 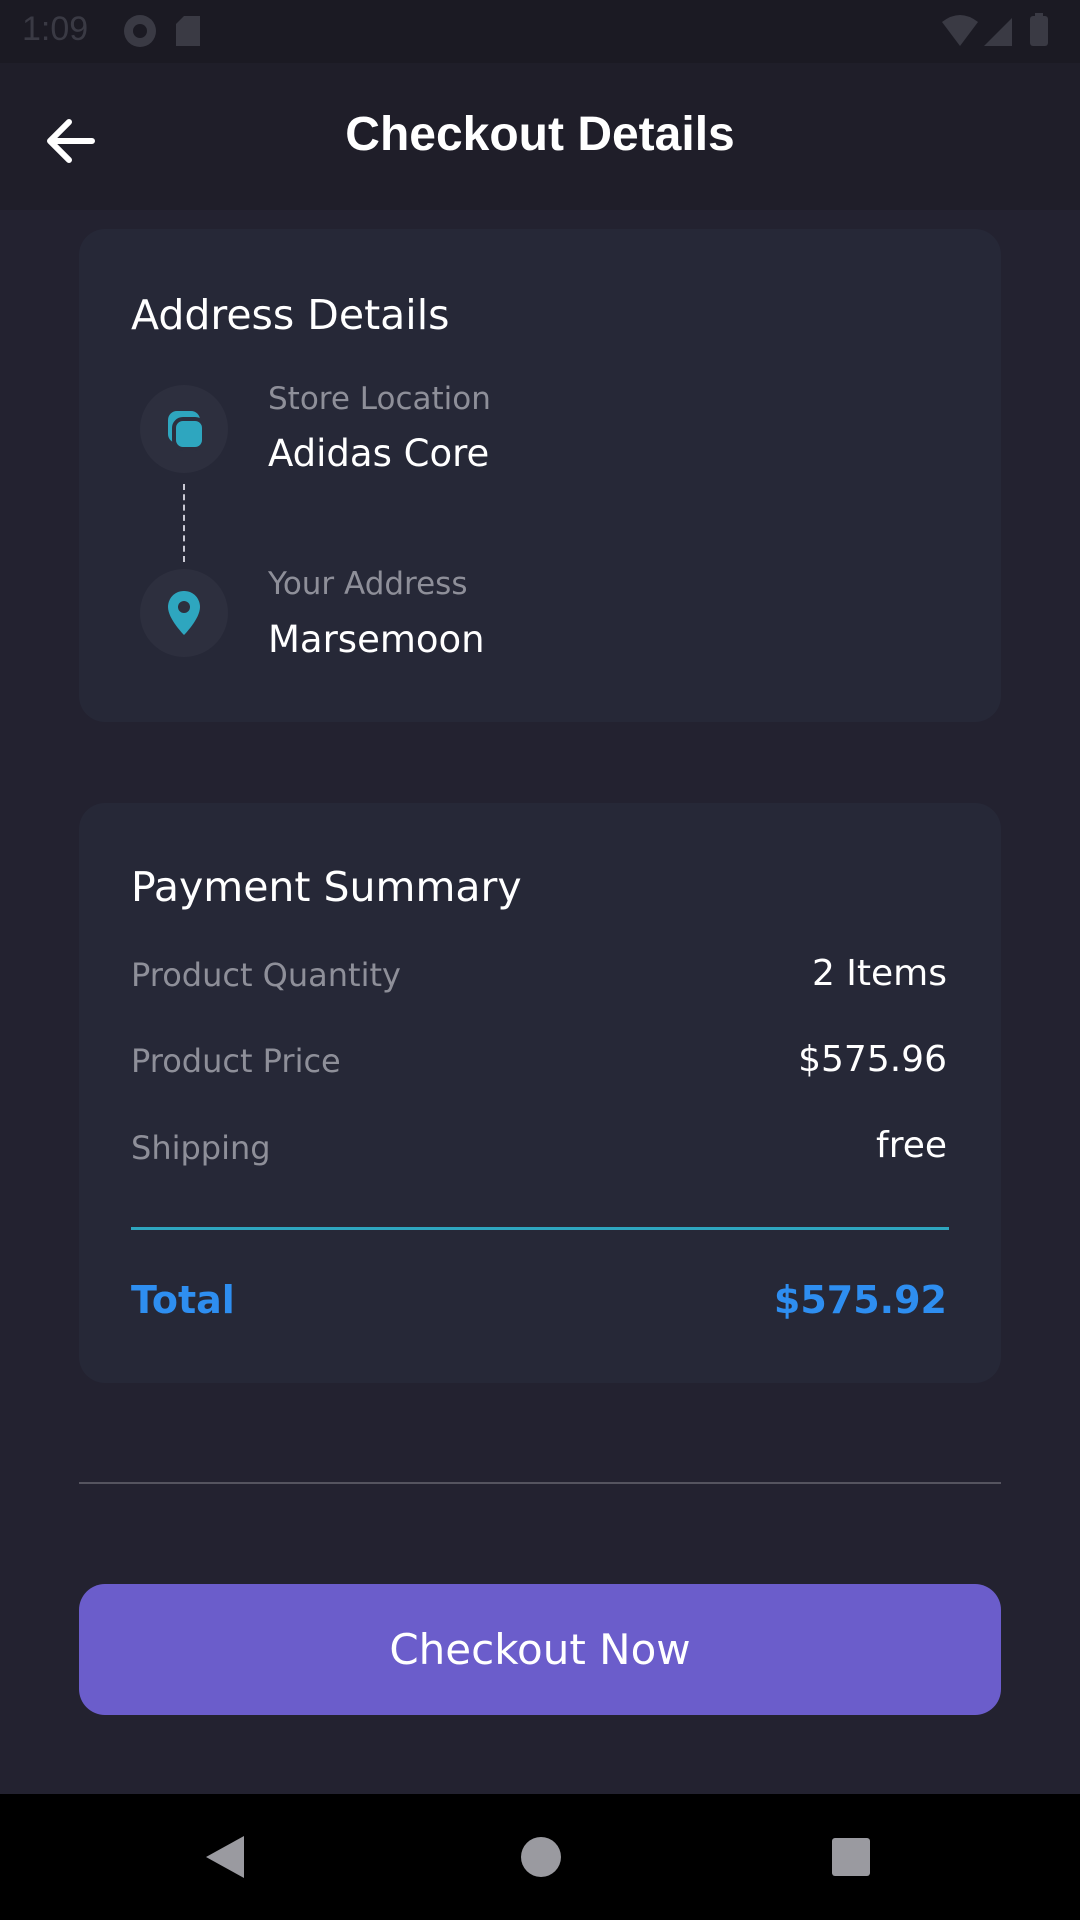 I want to click on quantity-value: 2 Items, so click(x=879, y=973).